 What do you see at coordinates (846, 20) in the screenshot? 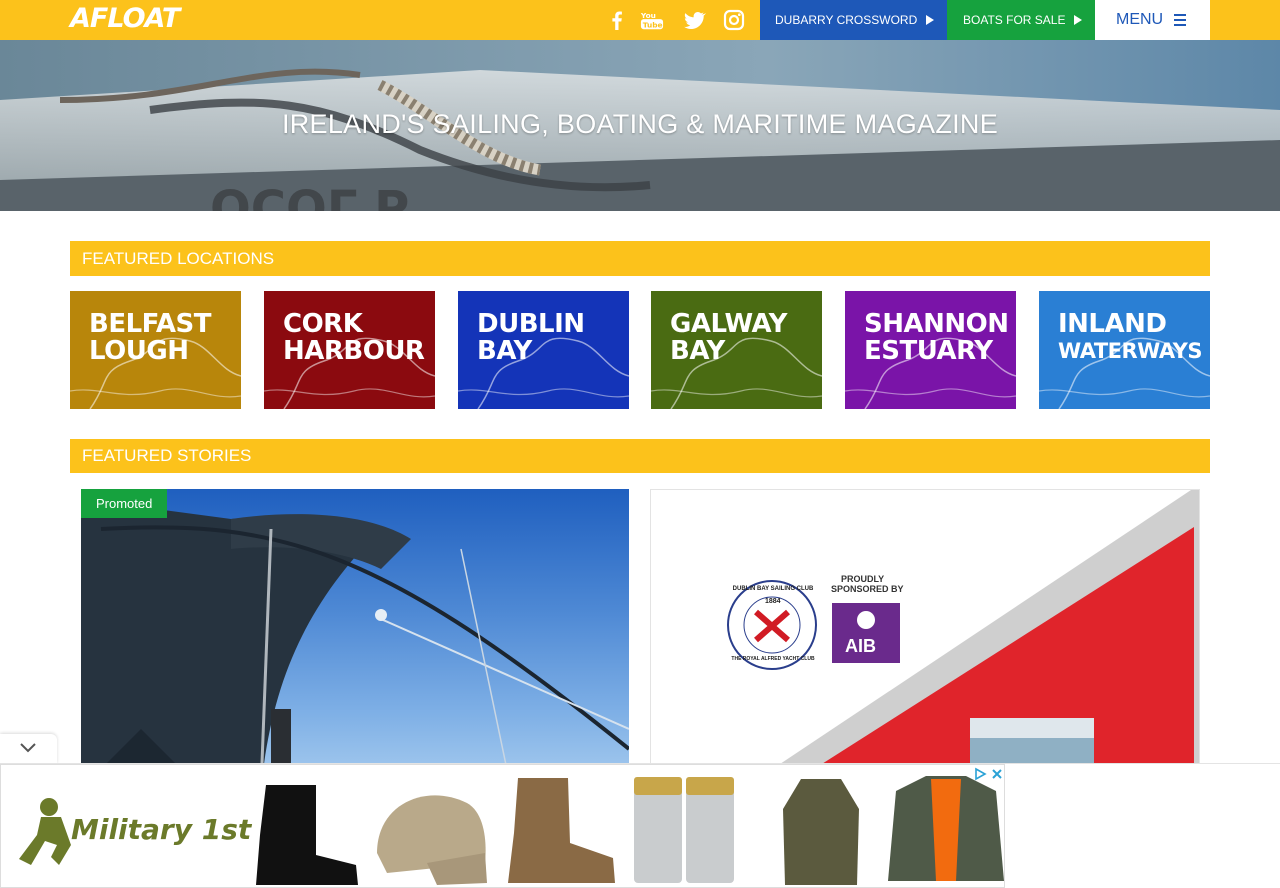
I see `dubarry-crossword-label: DUBARRY CROSSWORD` at bounding box center [846, 20].